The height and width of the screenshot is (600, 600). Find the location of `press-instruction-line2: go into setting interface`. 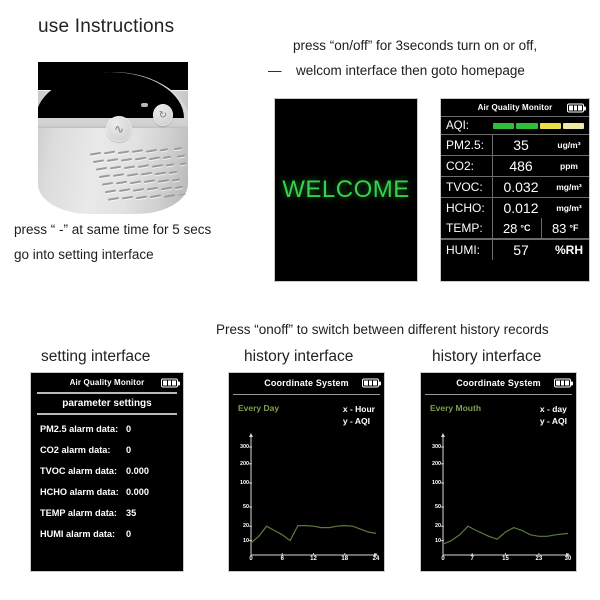

press-instruction-line2: go into setting interface is located at coordinates (84, 254).